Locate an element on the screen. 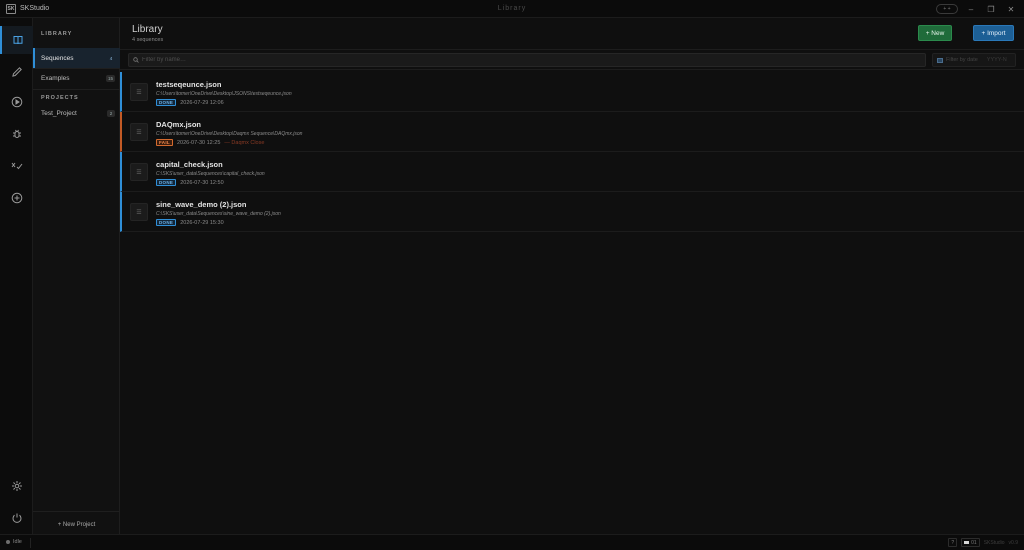  sidebar-item-test-project: Test_Project 2 is located at coordinates (76, 113).